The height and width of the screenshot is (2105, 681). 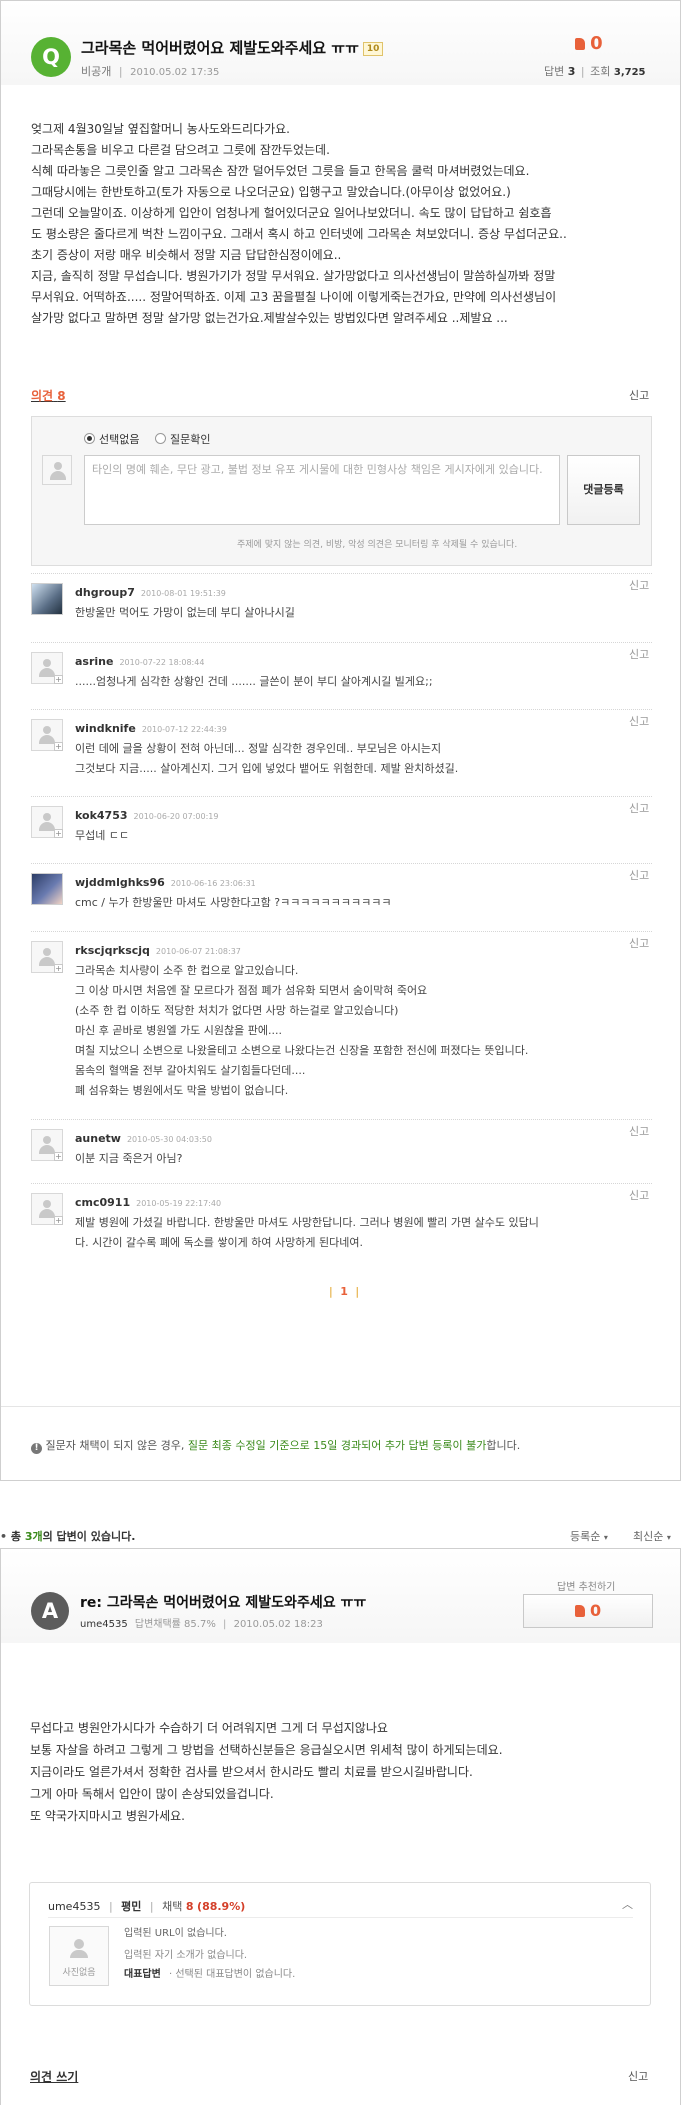 I want to click on comment-line: 한방울만 먹어도 가망이 없는데 부디 살아나시길, so click(x=185, y=612).